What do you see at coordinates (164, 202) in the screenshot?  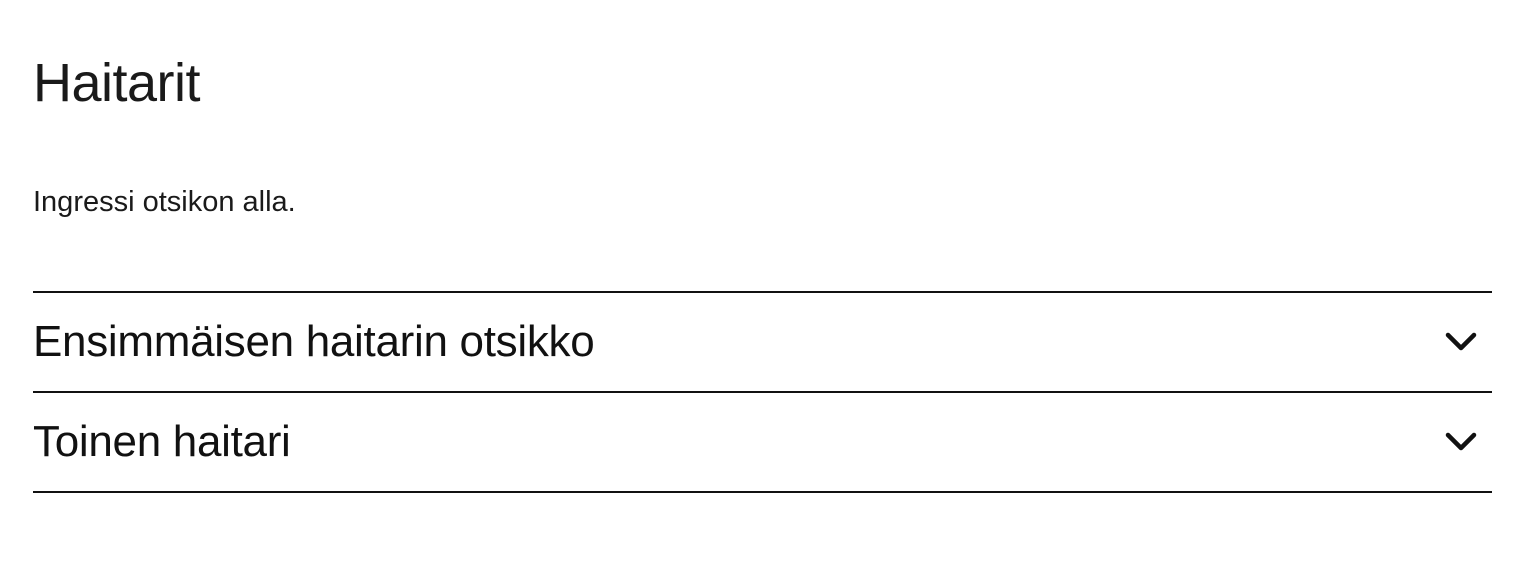 I see `lead-paragraph: Ingressi otsikon alla.` at bounding box center [164, 202].